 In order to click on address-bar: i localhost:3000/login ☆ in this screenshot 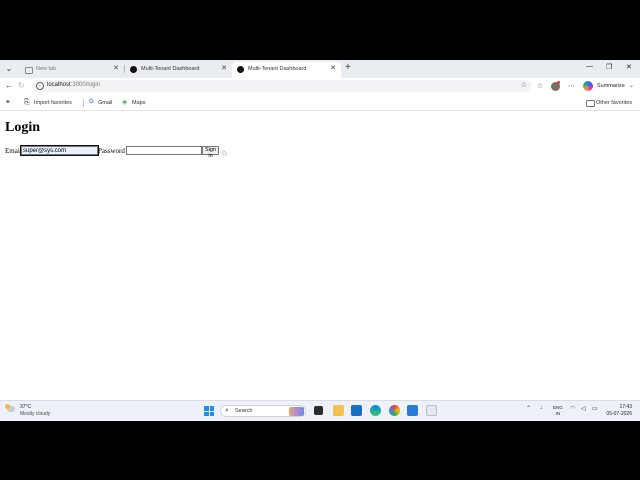, I will do `click(282, 86)`.